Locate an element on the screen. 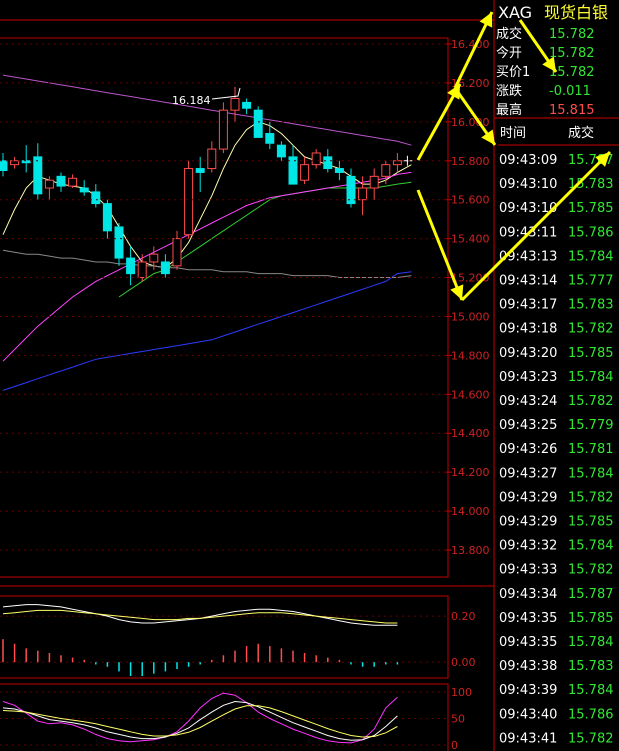 This screenshot has height=751, width=619. price-tick-label: 15.400 is located at coordinates (470, 239).